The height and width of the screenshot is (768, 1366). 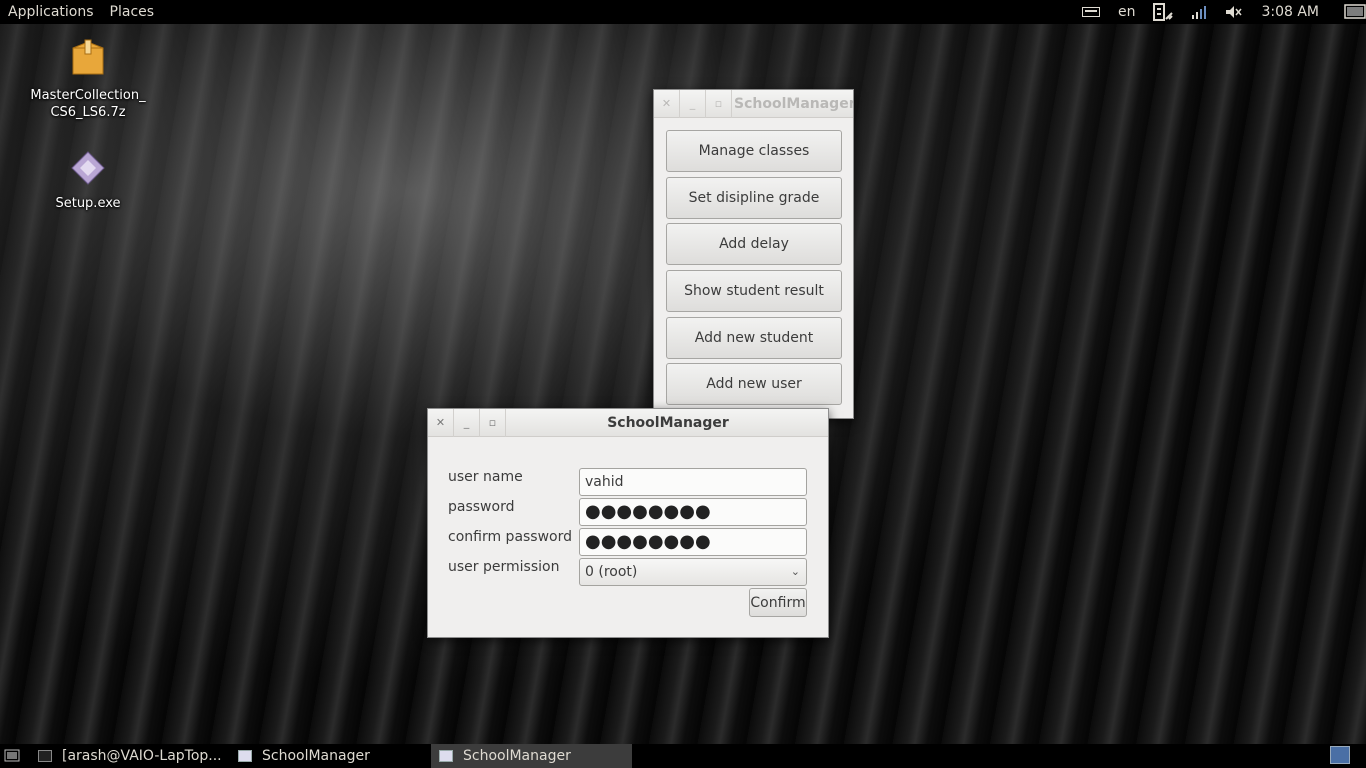 What do you see at coordinates (1219, 12) in the screenshot?
I see `system-tray: en 3:08 AM` at bounding box center [1219, 12].